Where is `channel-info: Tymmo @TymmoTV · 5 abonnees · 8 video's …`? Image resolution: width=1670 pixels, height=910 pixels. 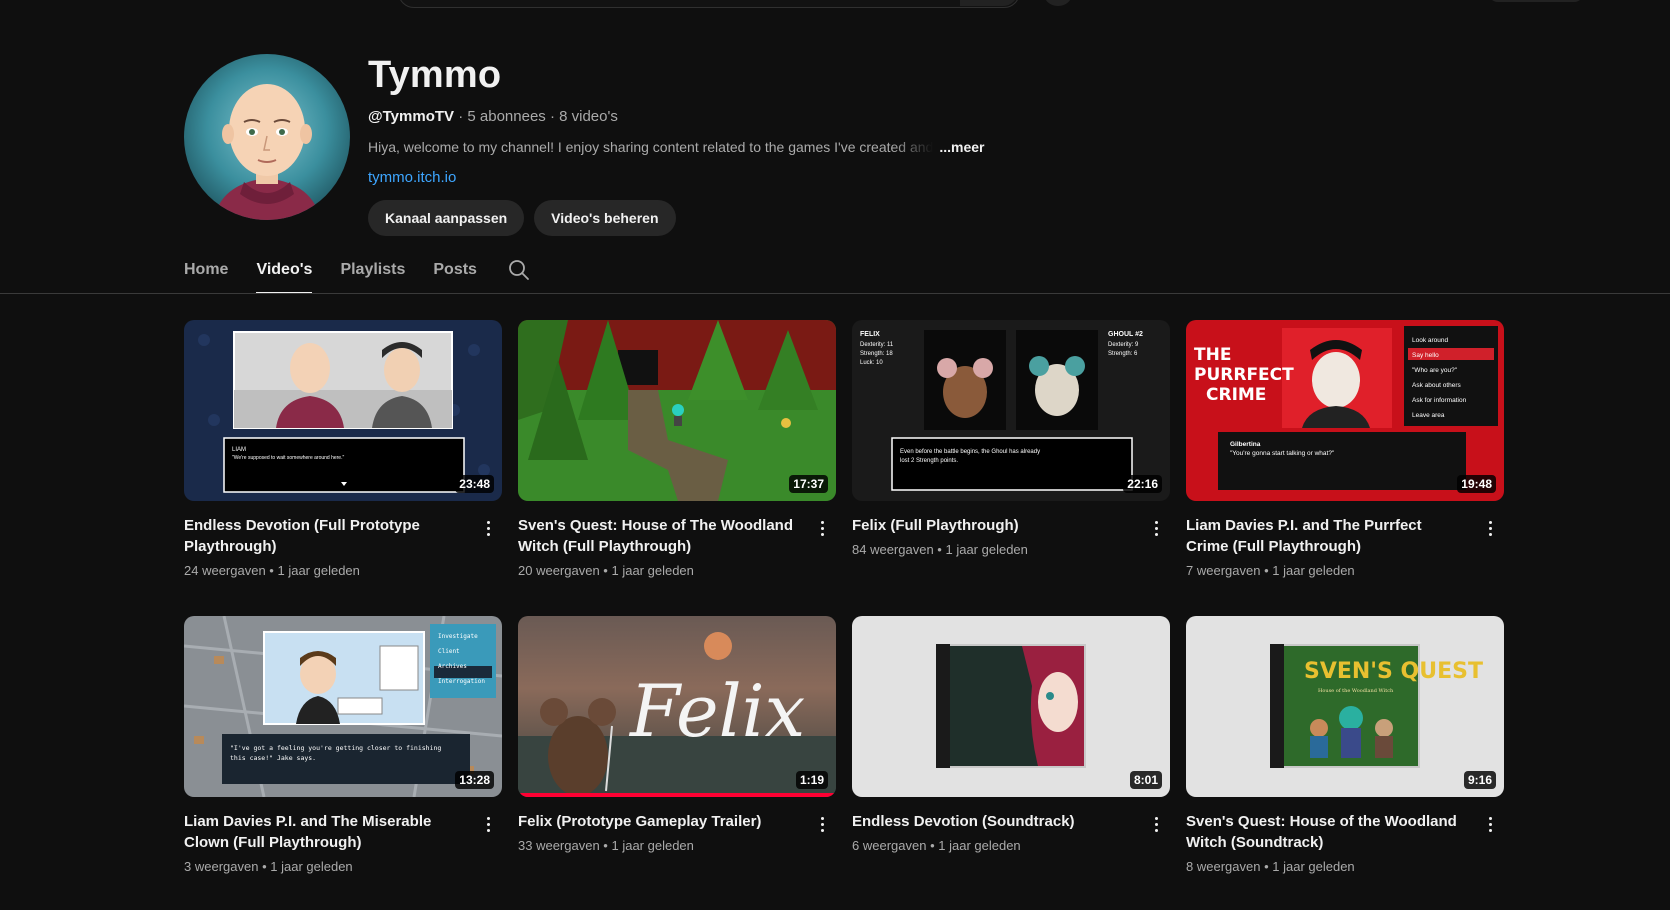 channel-info: Tymmo @TymmoTV · 5 abonnees · 8 video's … is located at coordinates (676, 145).